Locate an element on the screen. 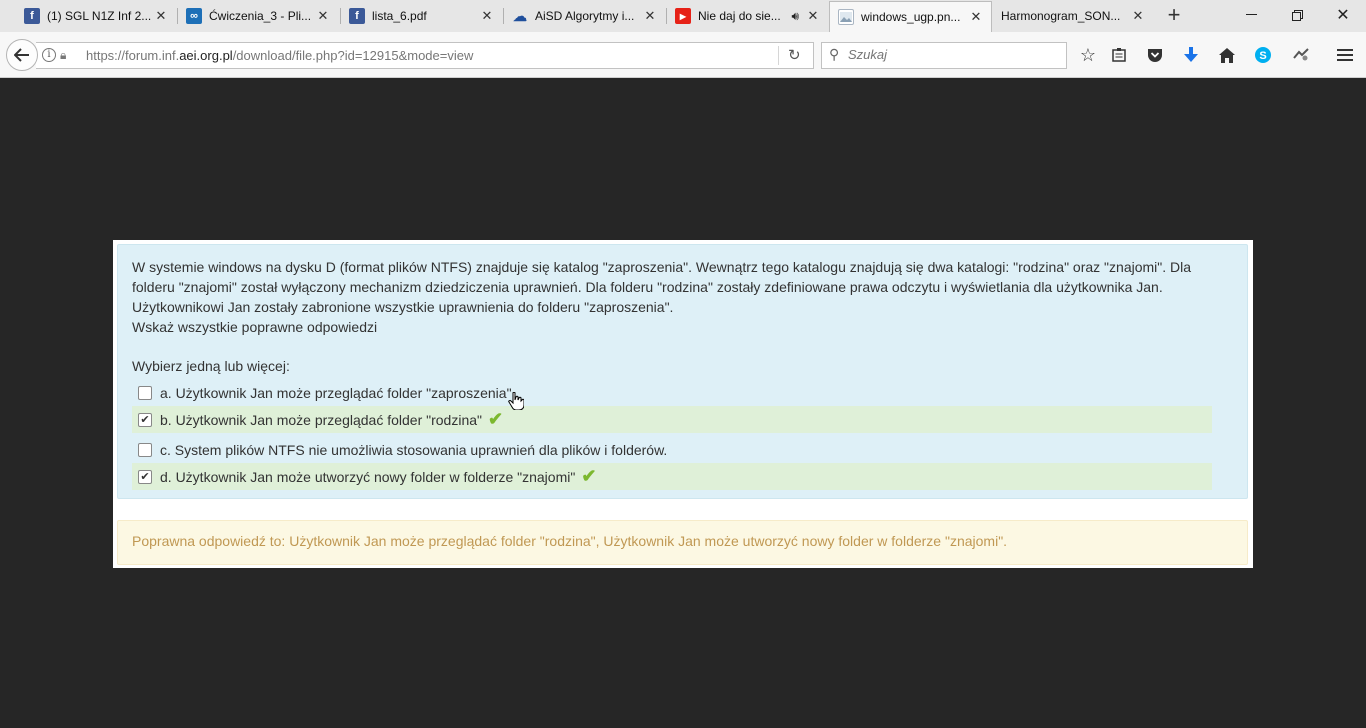  close-window-button: ✕ is located at coordinates (1343, 15).